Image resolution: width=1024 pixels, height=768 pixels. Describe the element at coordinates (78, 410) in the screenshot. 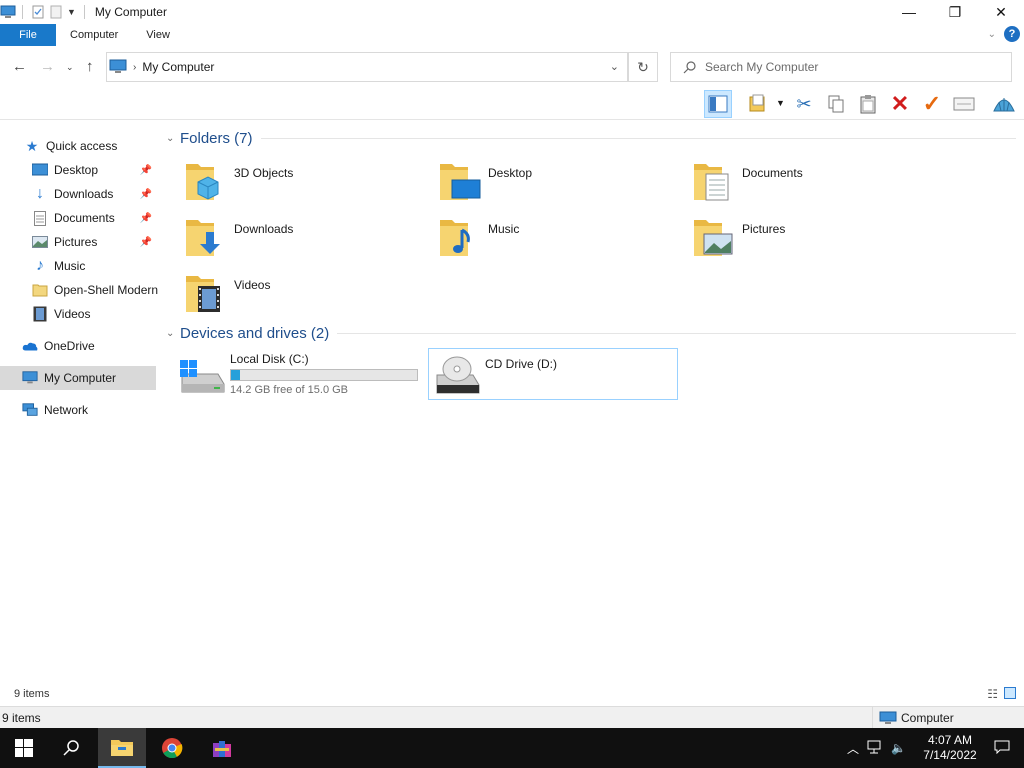

I see `sidebar-item-network: Network` at that location.